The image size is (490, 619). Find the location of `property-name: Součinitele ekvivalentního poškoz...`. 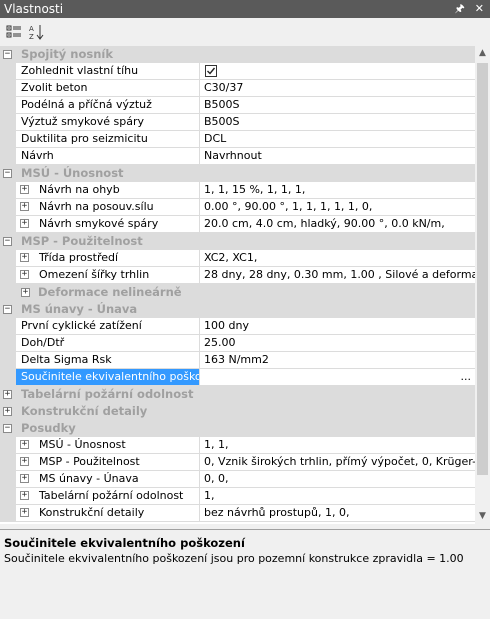

property-name: Součinitele ekvivalentního poškoz... is located at coordinates (108, 377).